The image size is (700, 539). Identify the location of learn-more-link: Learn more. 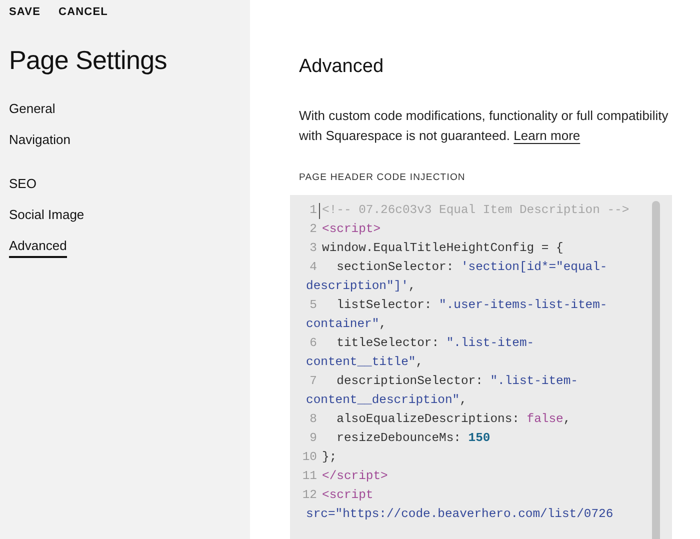
(547, 135).